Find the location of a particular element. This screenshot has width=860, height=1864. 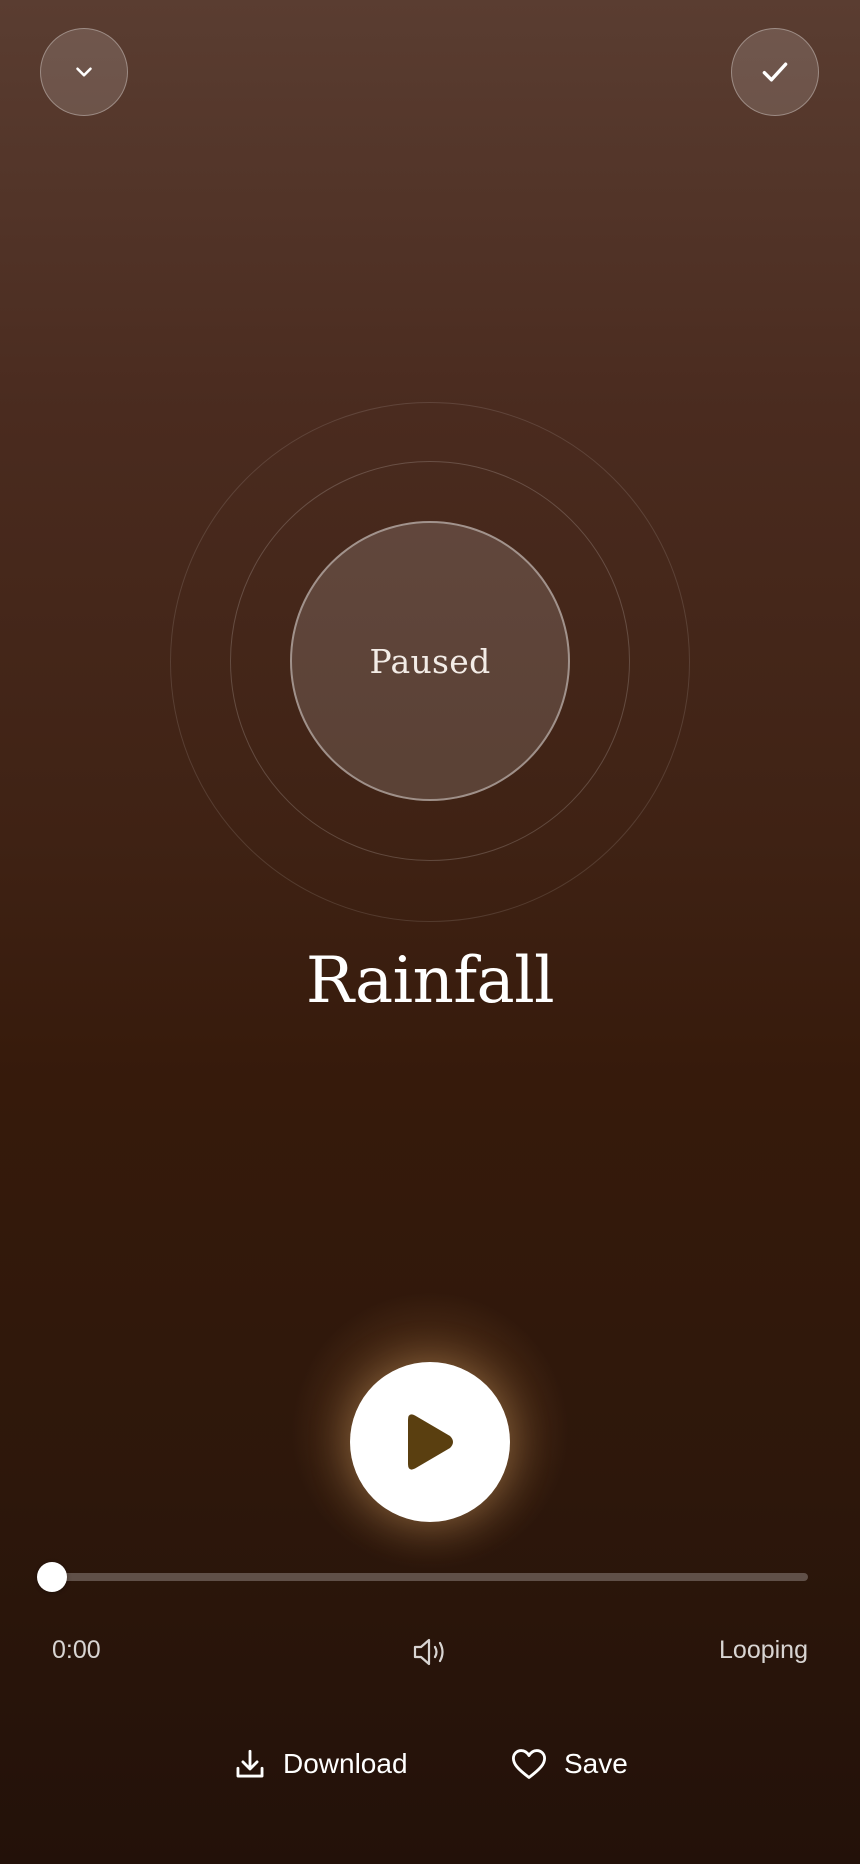

playback-status: Paused is located at coordinates (430, 661).